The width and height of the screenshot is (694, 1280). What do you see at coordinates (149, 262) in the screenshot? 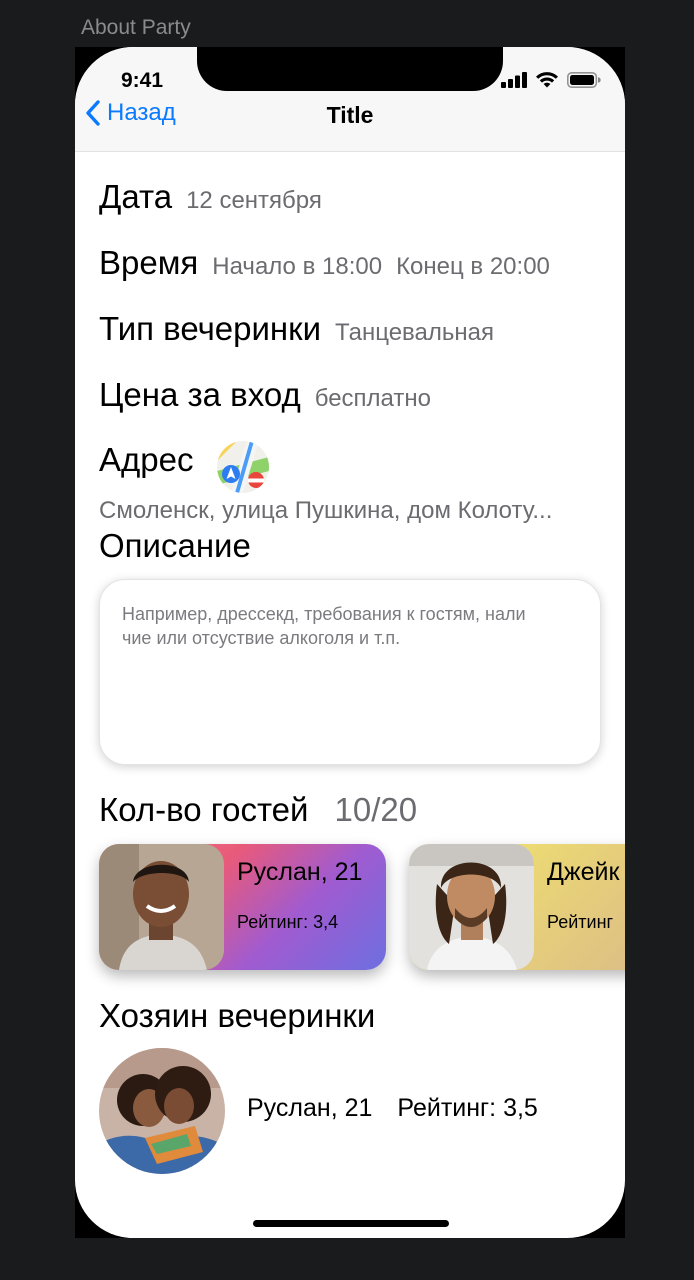
I see `time-label: Время` at bounding box center [149, 262].